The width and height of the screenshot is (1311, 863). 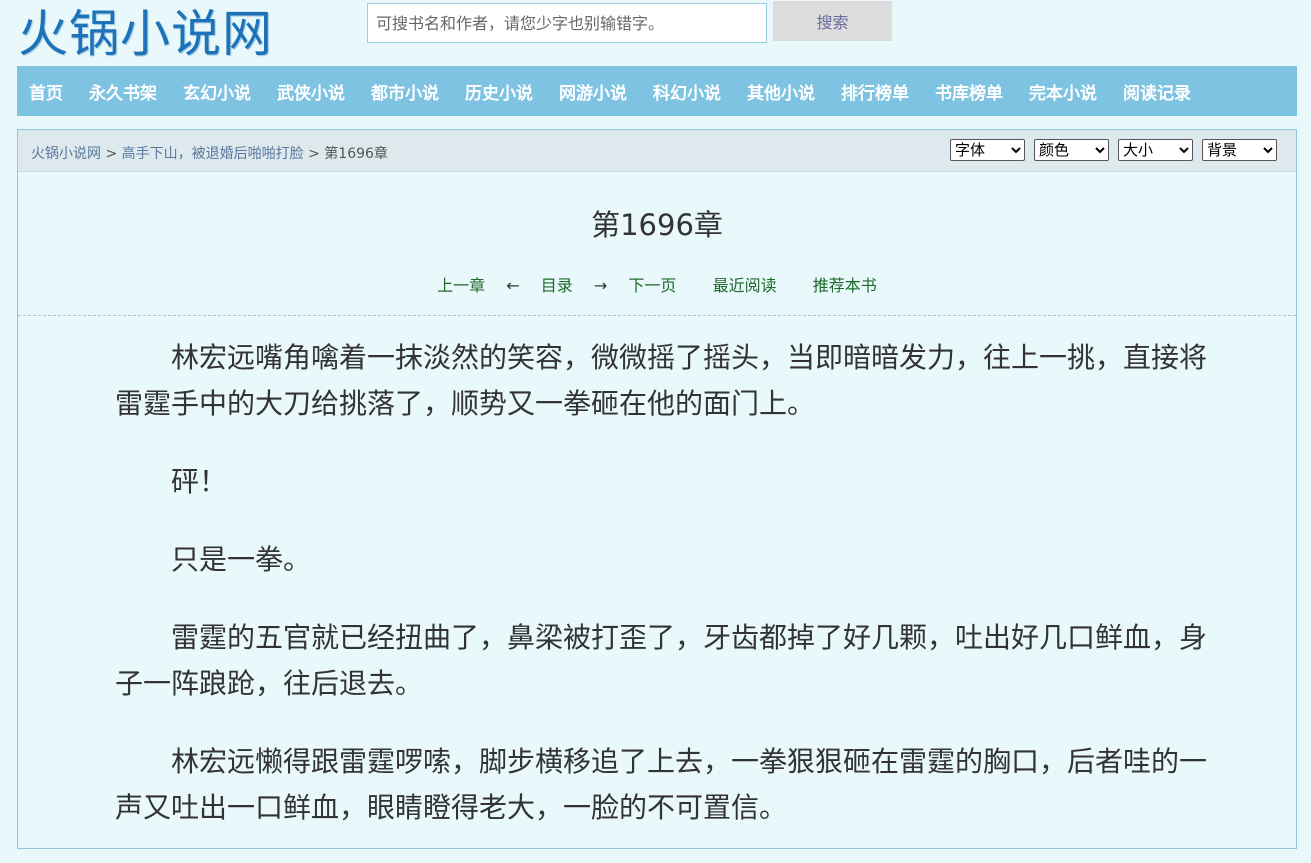 I want to click on header: 火锅小说网 搜索, so click(x=655, y=33).